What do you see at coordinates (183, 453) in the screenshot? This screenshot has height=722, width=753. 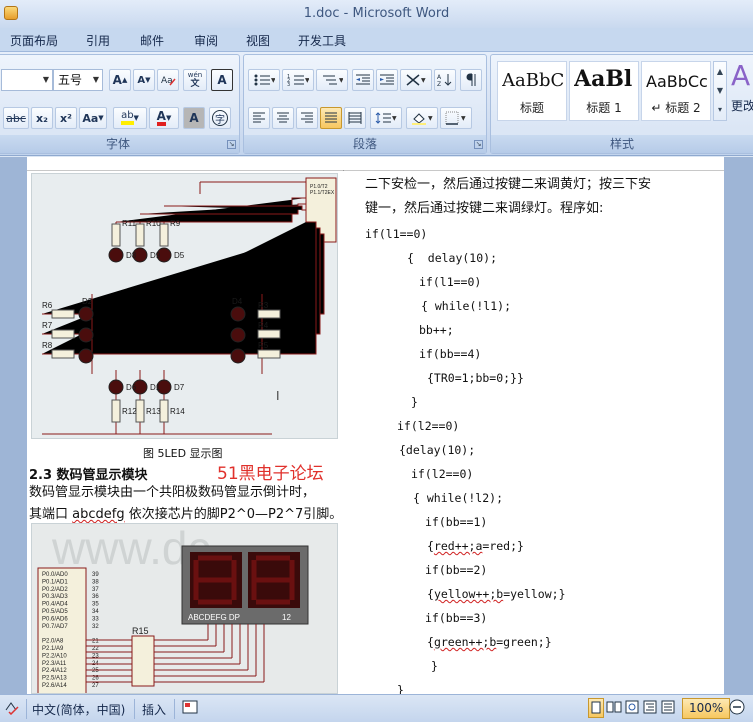 I see `figure-caption: 图 5LED 显示图` at bounding box center [183, 453].